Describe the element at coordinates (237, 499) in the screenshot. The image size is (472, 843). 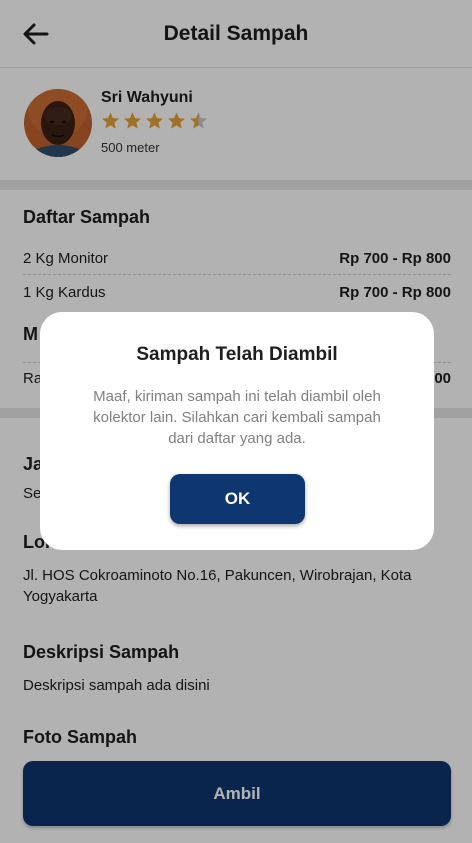
I see `ok-button: OK` at that location.